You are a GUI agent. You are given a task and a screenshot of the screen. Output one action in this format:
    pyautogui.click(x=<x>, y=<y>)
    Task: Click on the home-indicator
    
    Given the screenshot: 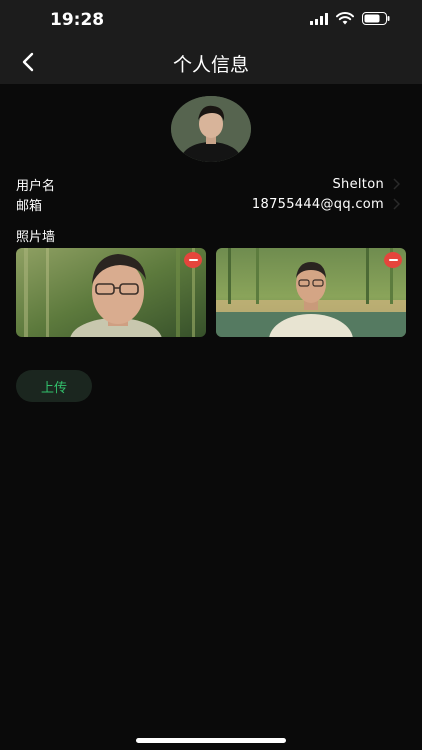 What is the action you would take?
    pyautogui.click(x=211, y=740)
    